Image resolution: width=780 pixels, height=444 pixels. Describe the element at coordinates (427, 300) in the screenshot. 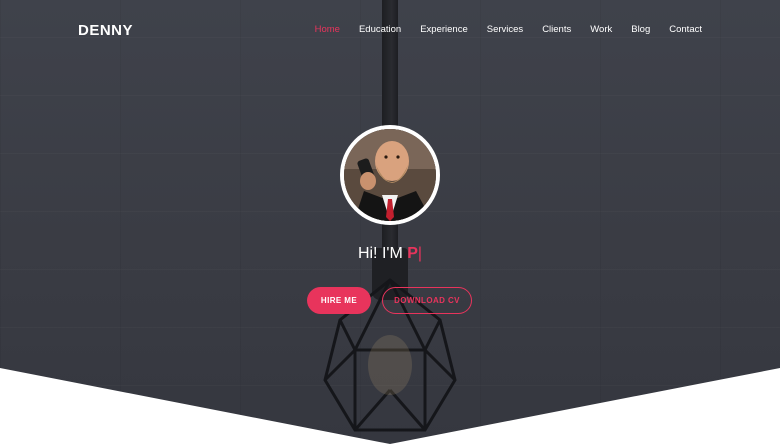

I see `download-cv-button: DOWNLOAD CV` at that location.